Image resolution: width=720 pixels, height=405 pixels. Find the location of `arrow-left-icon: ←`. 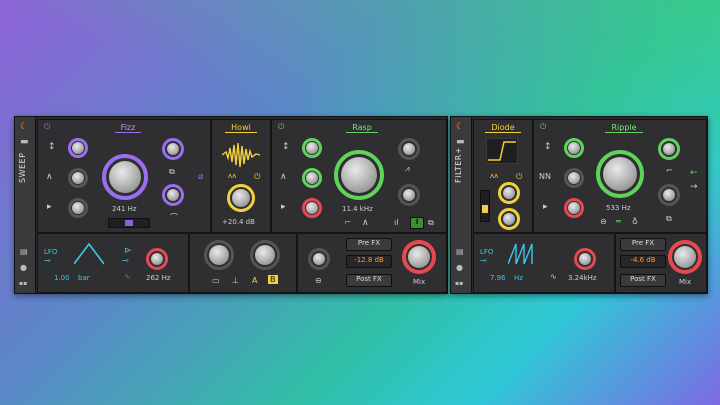

arrow-left-icon: ← is located at coordinates (694, 173).